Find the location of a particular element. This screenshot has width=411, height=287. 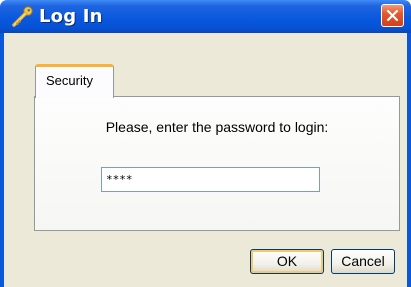

window-title: Log In is located at coordinates (71, 16).